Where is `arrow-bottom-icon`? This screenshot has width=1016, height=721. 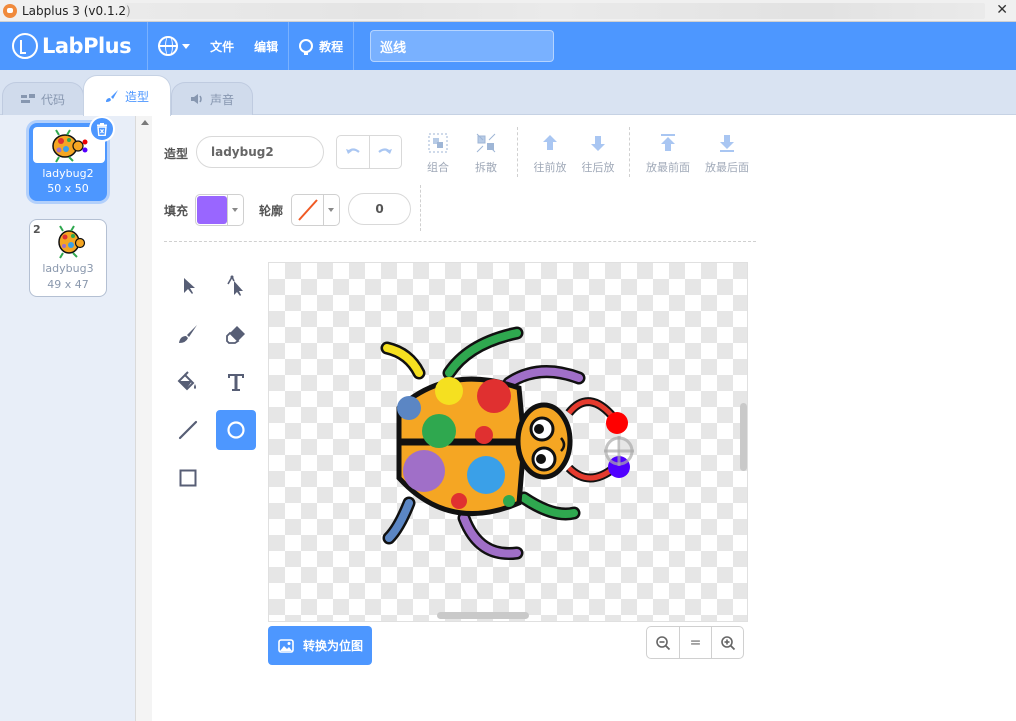 arrow-bottom-icon is located at coordinates (727, 143).